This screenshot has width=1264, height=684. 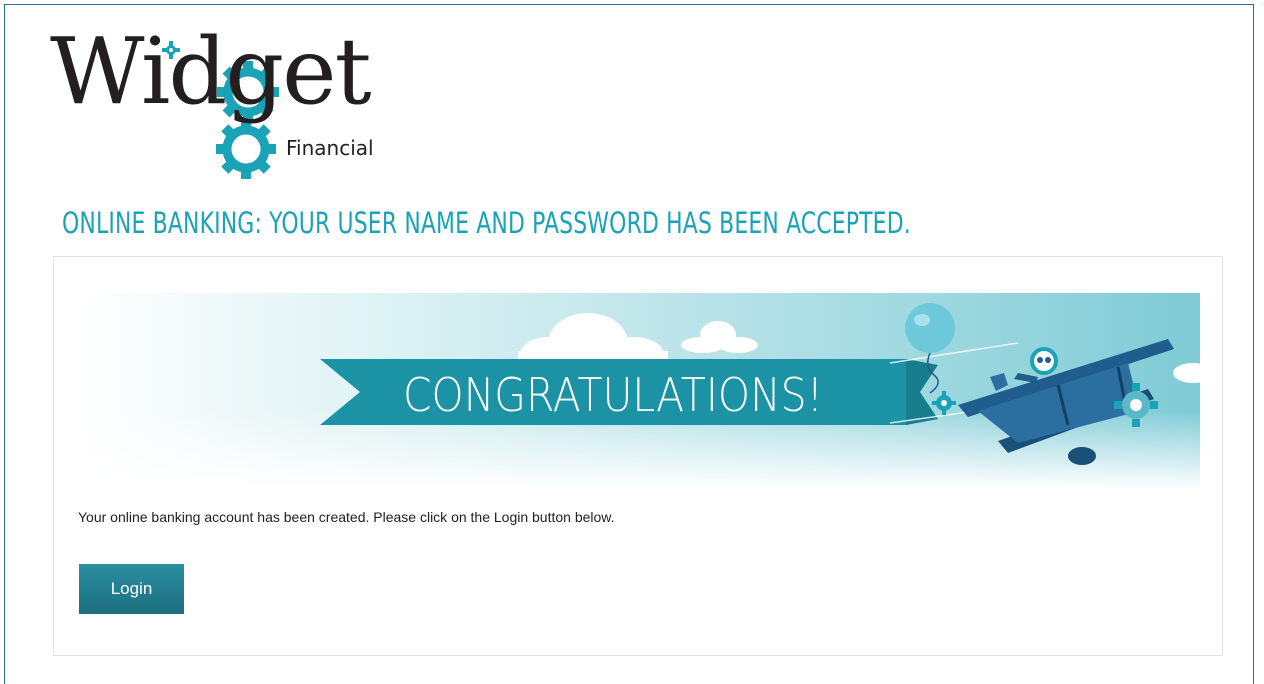 I want to click on widget-financial-logo: Widget Financial, so click(x=220, y=103).